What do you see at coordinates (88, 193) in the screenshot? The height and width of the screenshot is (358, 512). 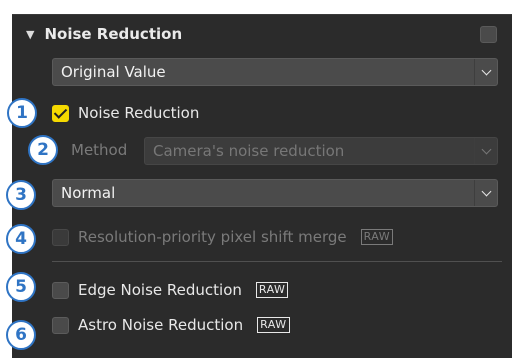 I see `strength-select-value: Normal` at bounding box center [88, 193].